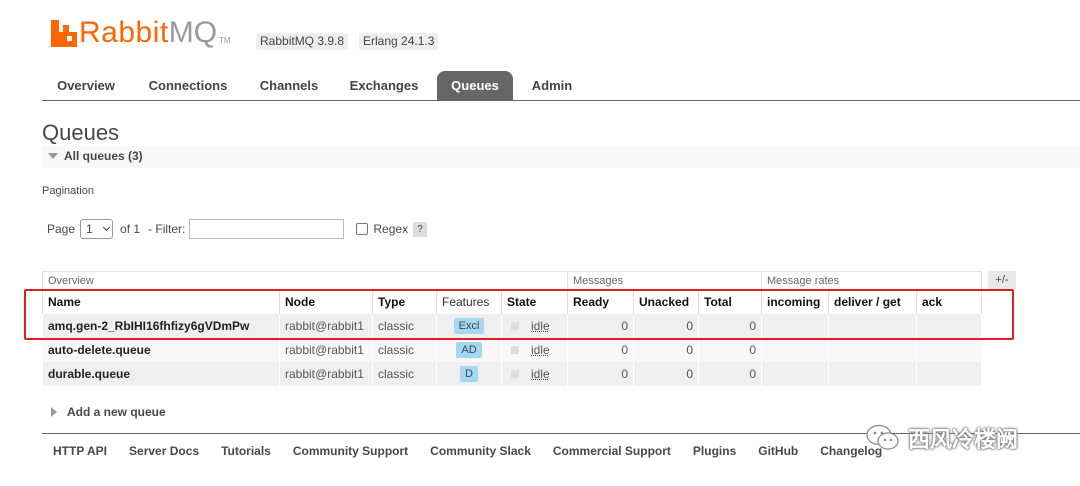 This screenshot has height=486, width=1080. What do you see at coordinates (81, 132) in the screenshot?
I see `page-title: Queues` at bounding box center [81, 132].